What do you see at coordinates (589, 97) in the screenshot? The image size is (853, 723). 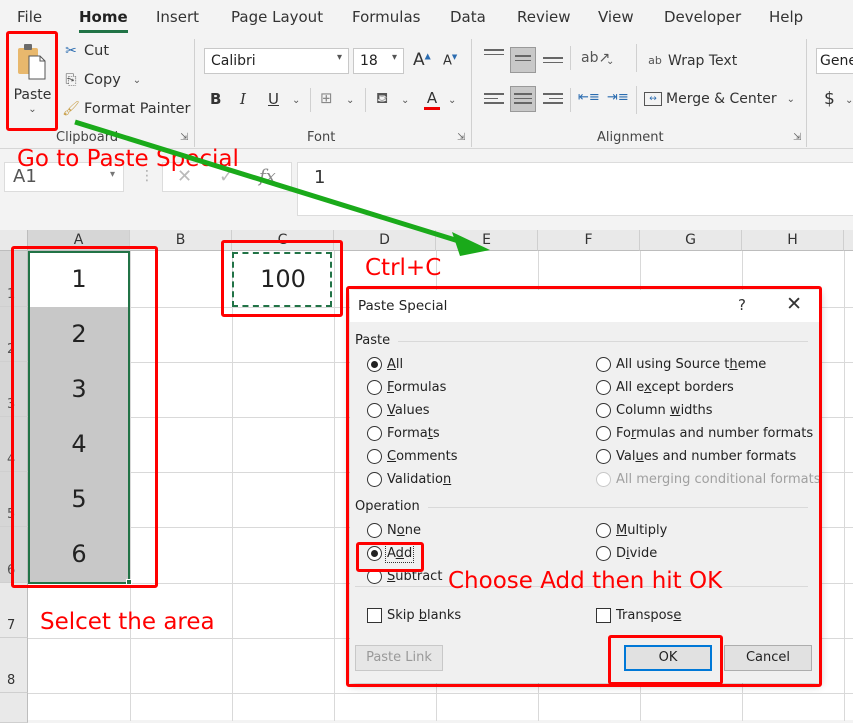 I see `decrease-indent-icon: ⇤≡` at bounding box center [589, 97].